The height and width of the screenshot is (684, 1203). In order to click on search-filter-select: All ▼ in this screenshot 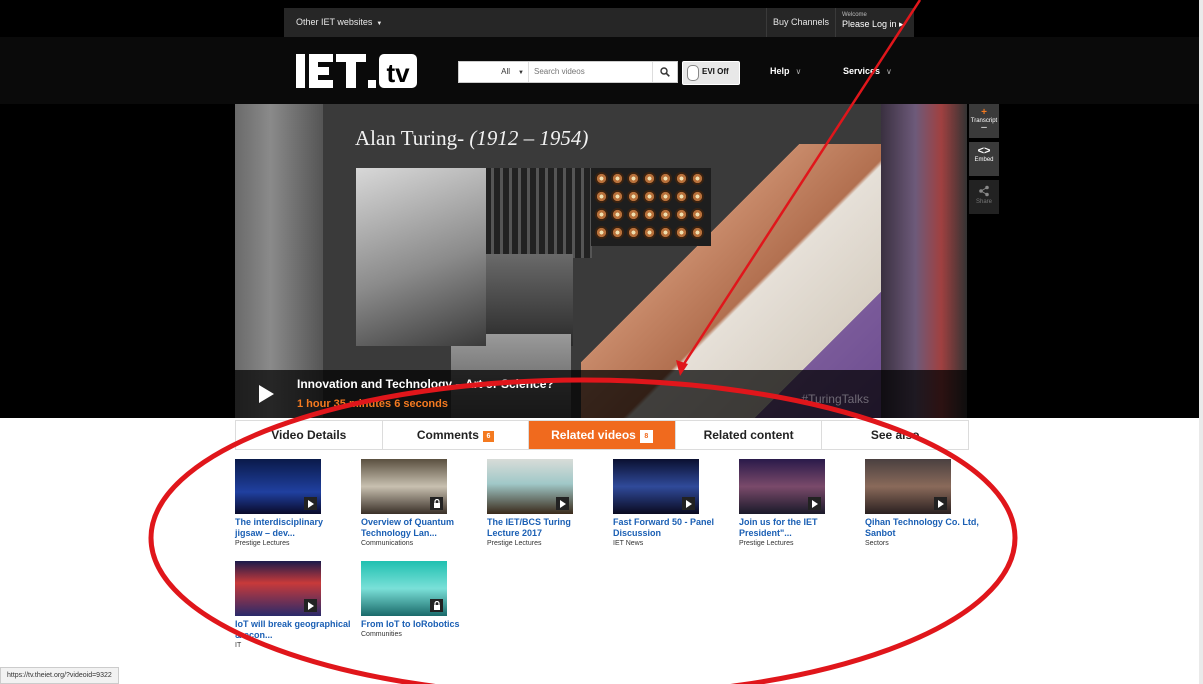, I will do `click(494, 72)`.